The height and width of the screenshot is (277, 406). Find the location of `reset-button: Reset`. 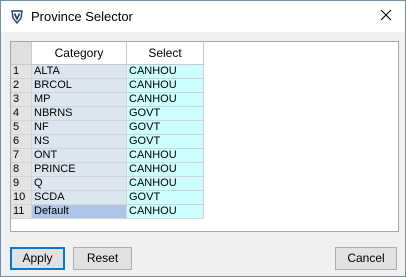

reset-button: Reset is located at coordinates (102, 258).